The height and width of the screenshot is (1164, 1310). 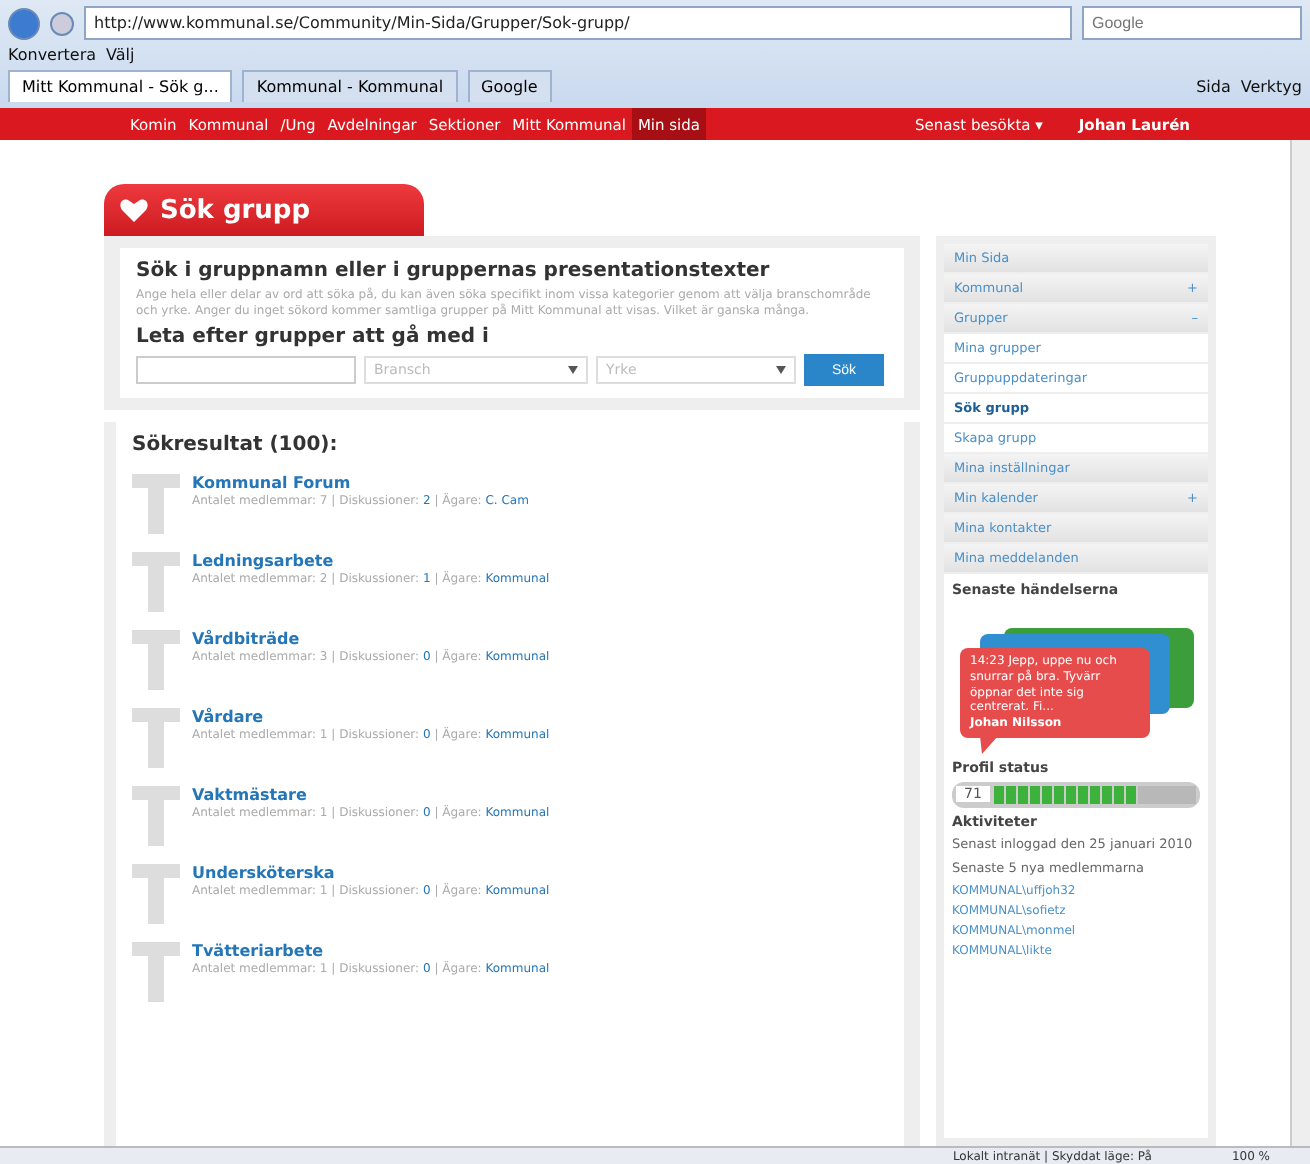 What do you see at coordinates (509, 86) in the screenshot?
I see `browser-tab: Google` at bounding box center [509, 86].